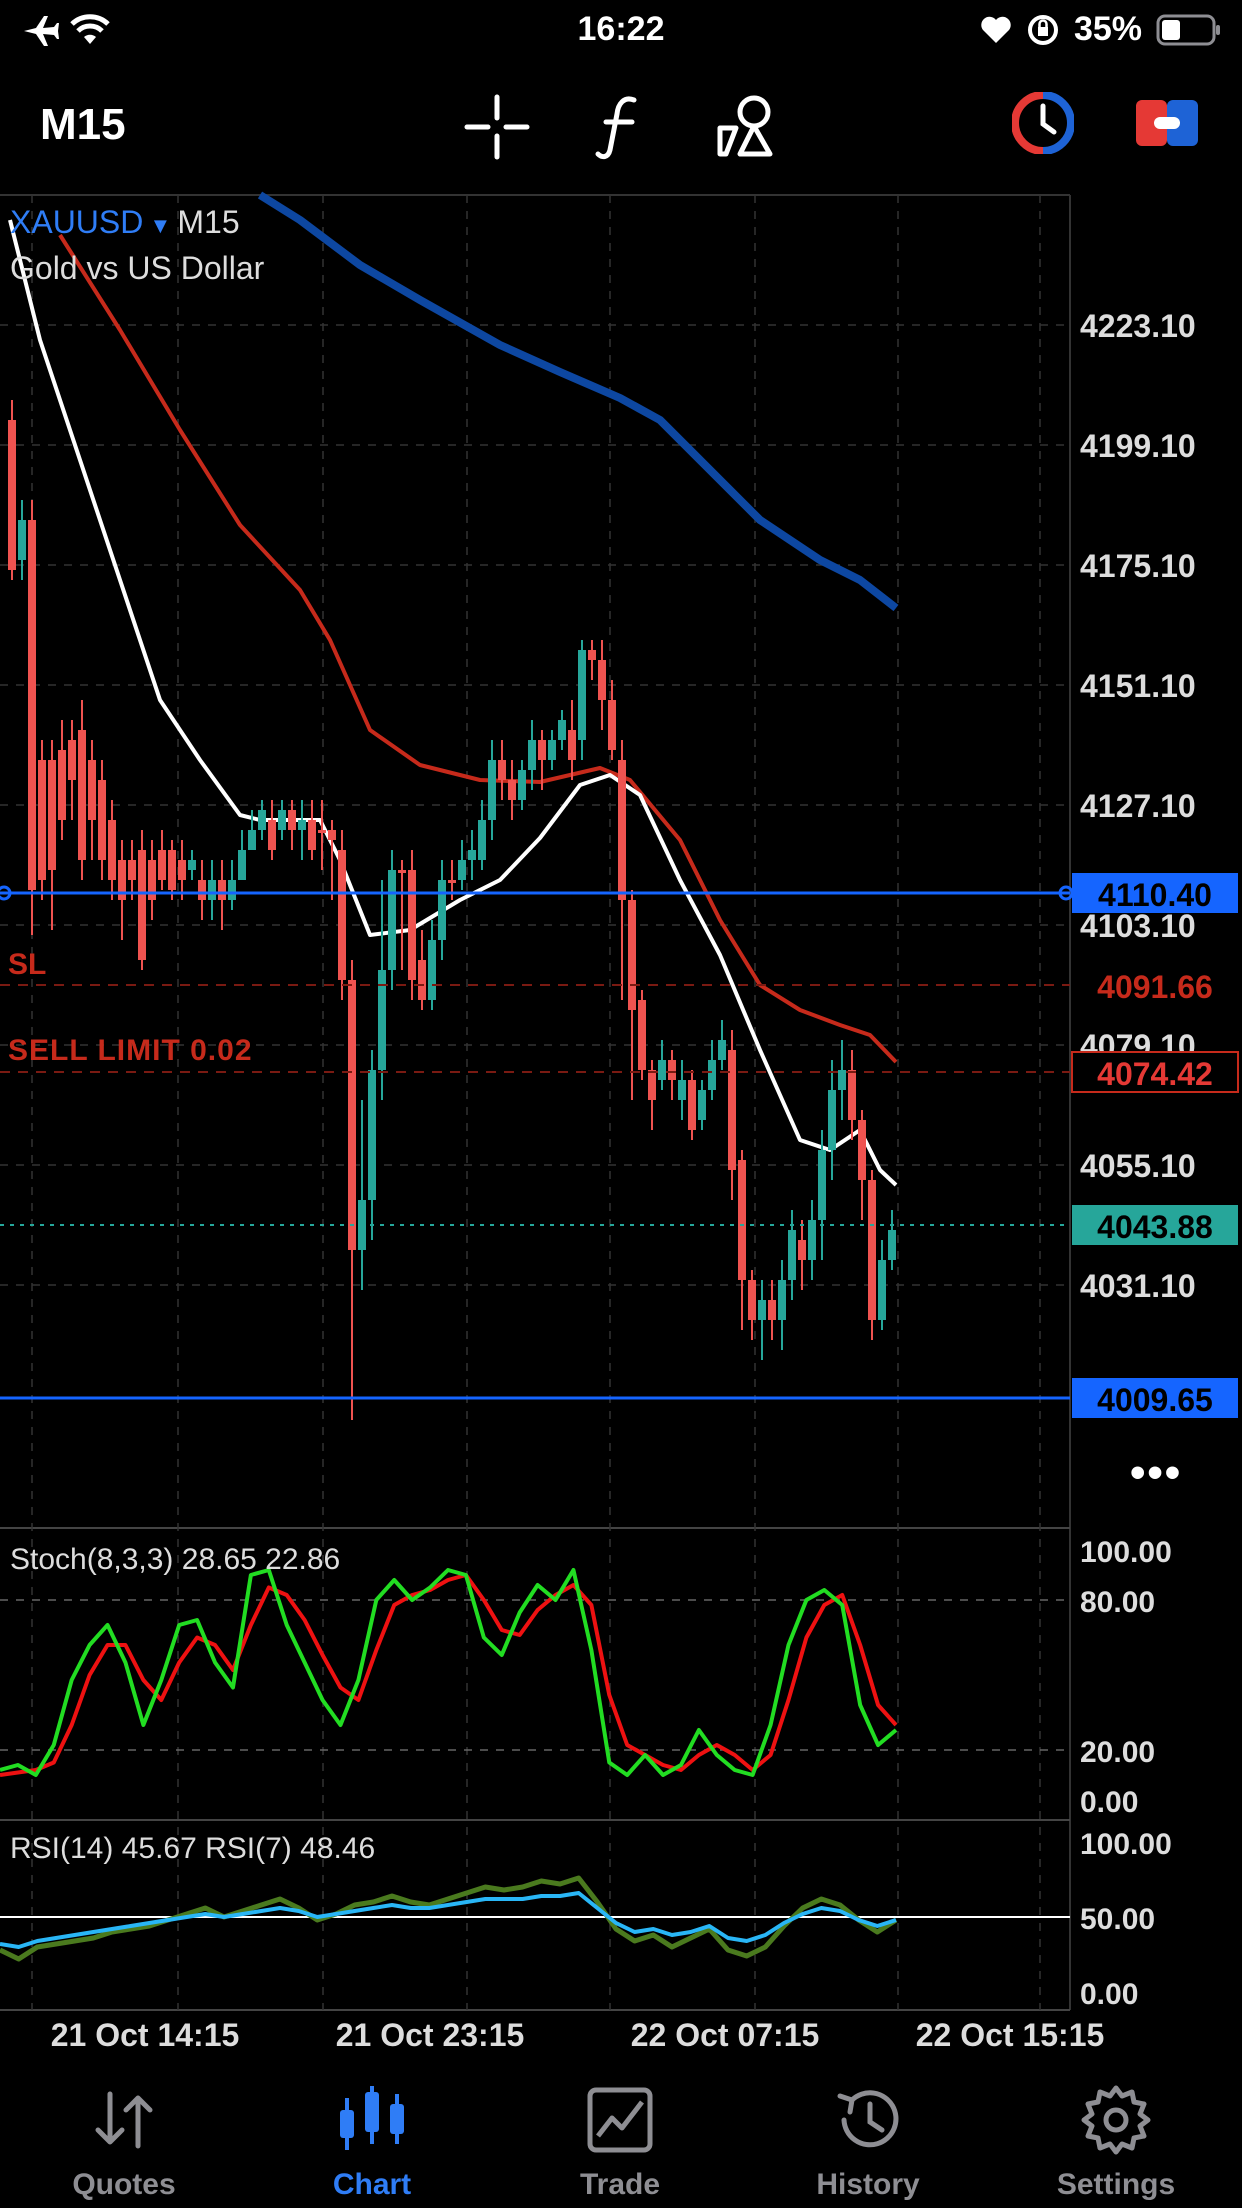  Describe the element at coordinates (1155, 987) in the screenshot. I see `price-tag-sl: 4091.66` at that location.